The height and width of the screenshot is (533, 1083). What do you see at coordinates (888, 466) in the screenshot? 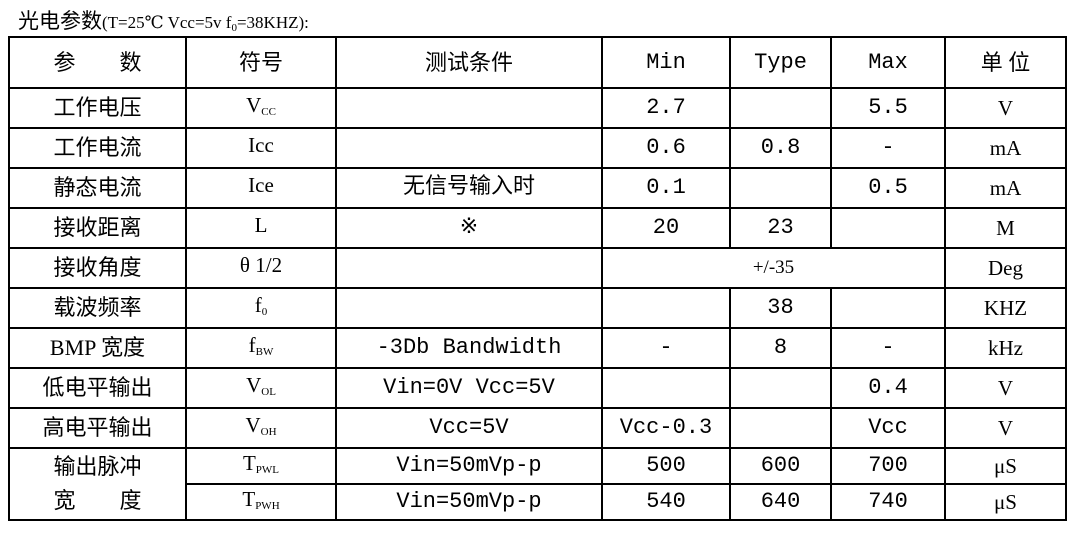
I see `max-cell: 700` at bounding box center [888, 466].